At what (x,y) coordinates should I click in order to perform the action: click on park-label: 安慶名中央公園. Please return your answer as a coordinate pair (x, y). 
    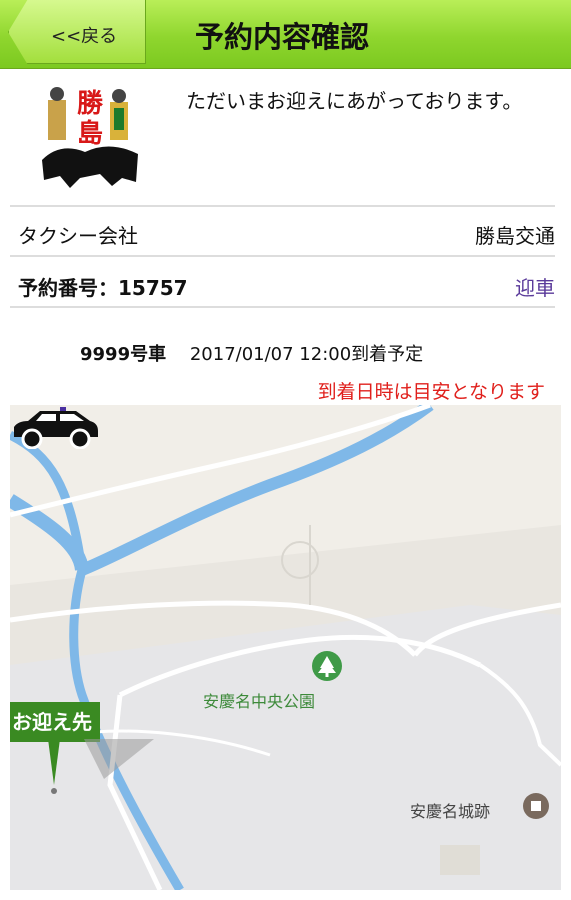
    Looking at the image, I should click on (259, 701).